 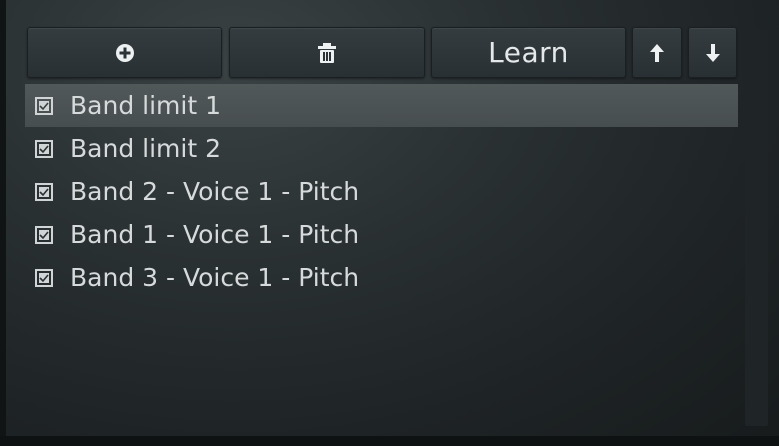 What do you see at coordinates (381, 148) in the screenshot?
I see `list-item: Band limit 2` at bounding box center [381, 148].